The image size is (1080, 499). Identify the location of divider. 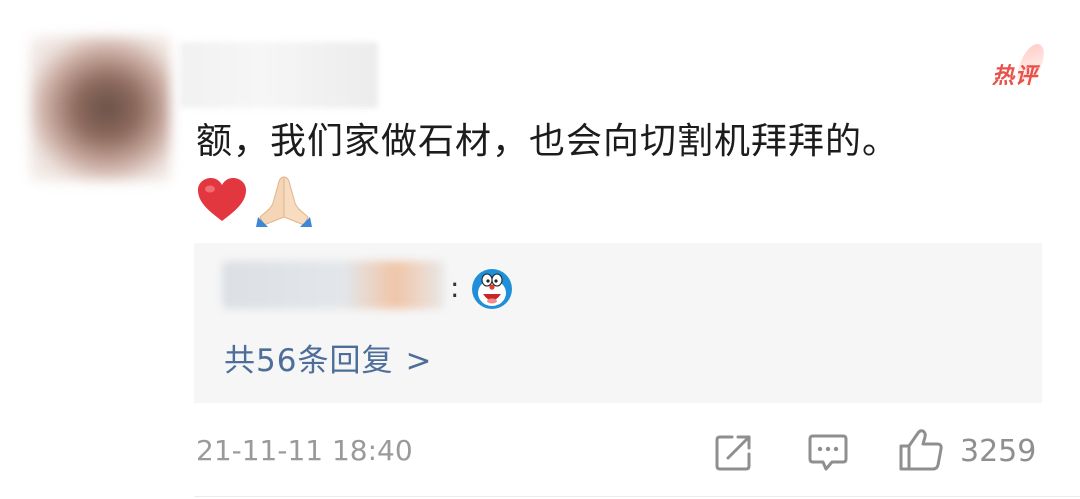
(637, 496).